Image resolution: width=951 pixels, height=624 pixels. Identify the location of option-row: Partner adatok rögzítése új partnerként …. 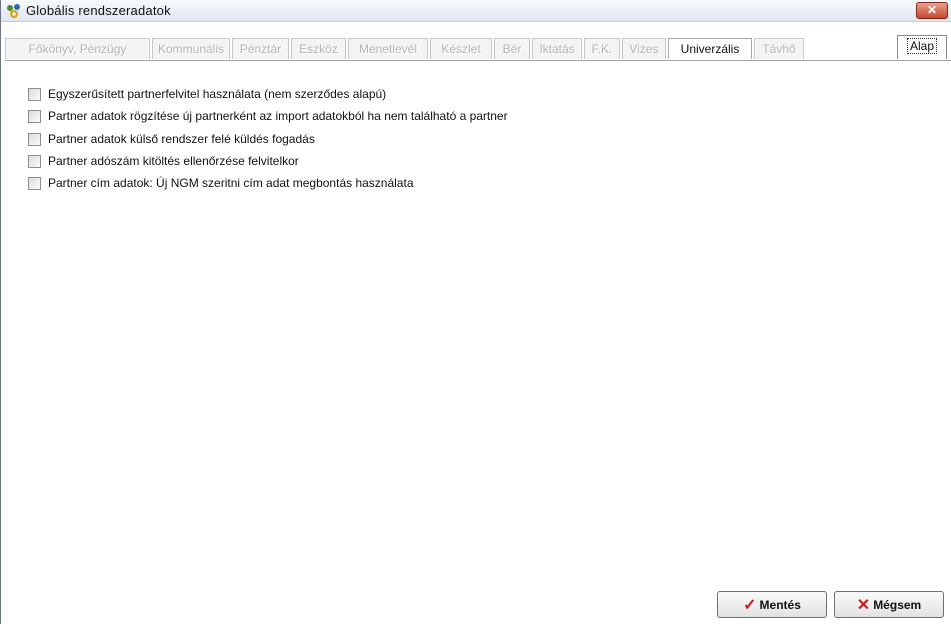
(338, 116).